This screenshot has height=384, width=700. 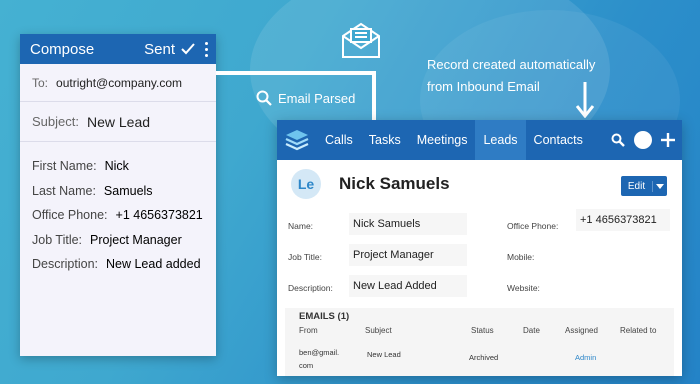 I want to click on crm-navbar: Calls Tasks Meetings Leads Contacts, so click(x=479, y=140).